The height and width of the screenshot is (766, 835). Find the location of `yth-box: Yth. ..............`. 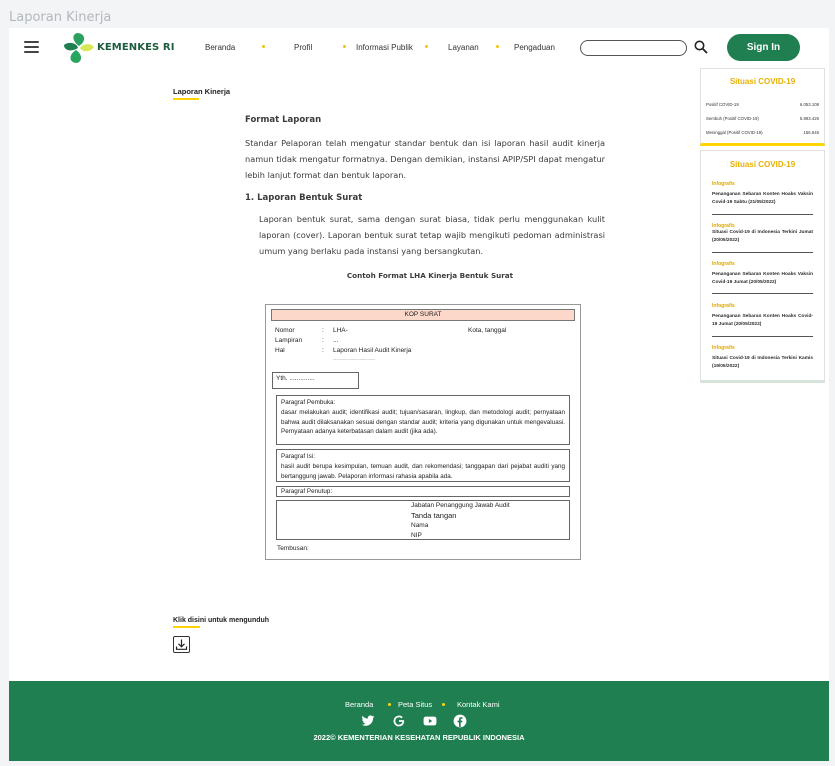

yth-box: Yth. .............. is located at coordinates (315, 380).